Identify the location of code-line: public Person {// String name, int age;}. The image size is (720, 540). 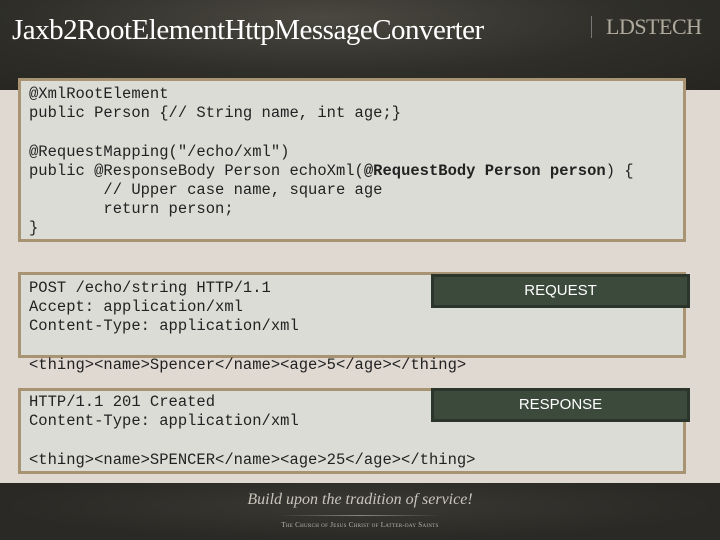
(215, 113).